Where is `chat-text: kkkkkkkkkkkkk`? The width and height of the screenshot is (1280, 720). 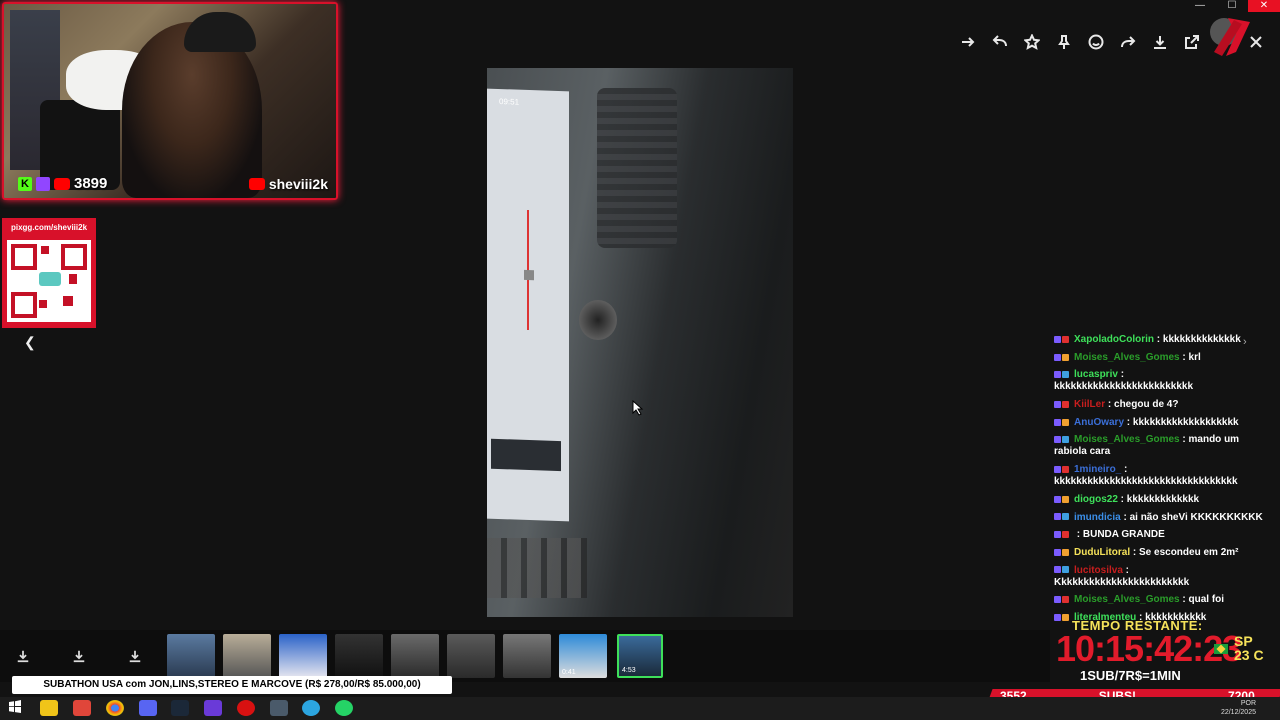
chat-text: kkkkkkkkkkkkk is located at coordinates (1163, 499).